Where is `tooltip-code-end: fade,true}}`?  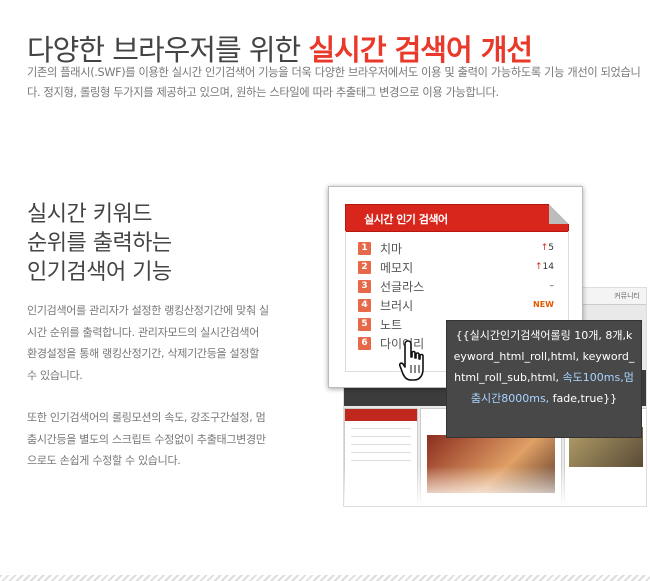
tooltip-code-end: fade,true}} is located at coordinates (583, 398).